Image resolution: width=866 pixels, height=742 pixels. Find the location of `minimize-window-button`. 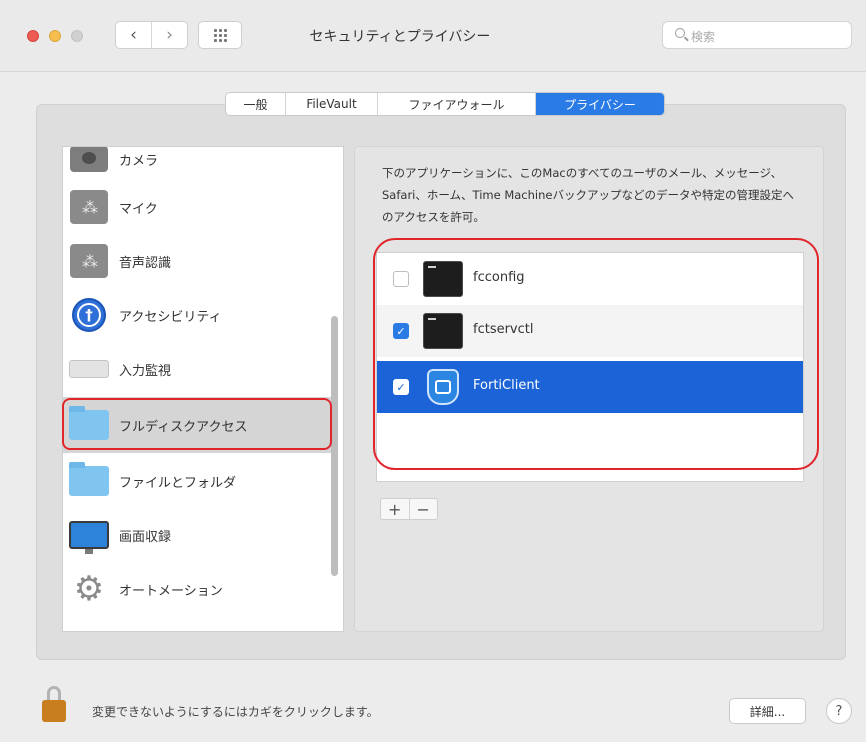

minimize-window-button is located at coordinates (55, 36).